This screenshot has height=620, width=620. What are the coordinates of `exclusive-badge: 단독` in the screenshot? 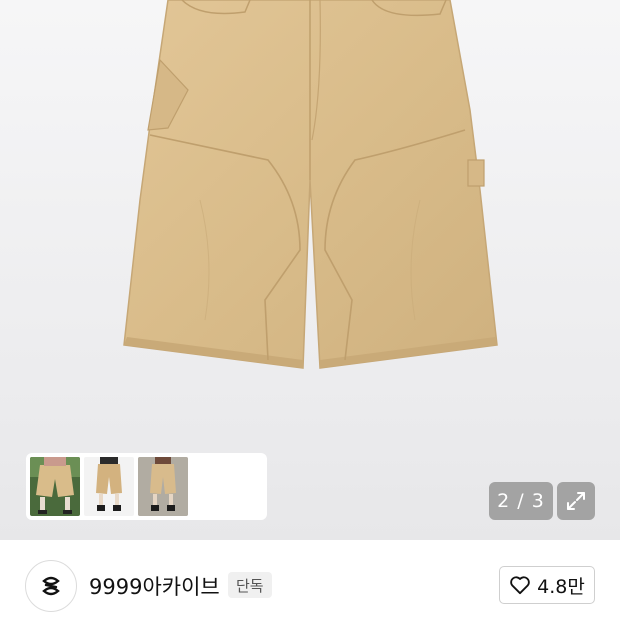 It's located at (250, 585).